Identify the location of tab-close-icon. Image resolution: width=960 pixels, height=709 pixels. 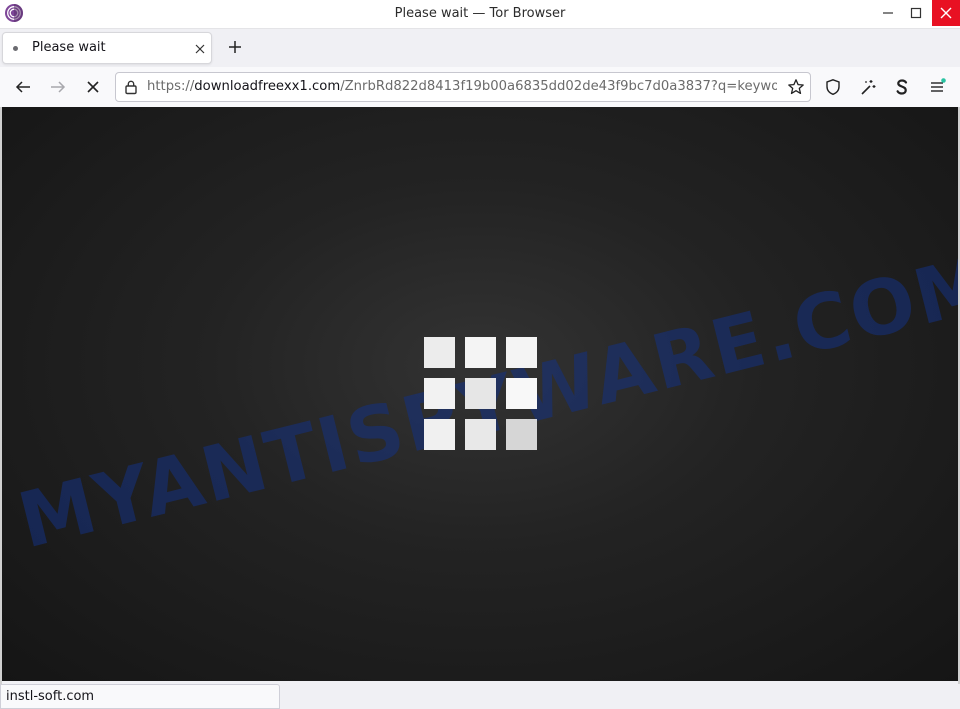
(200, 49).